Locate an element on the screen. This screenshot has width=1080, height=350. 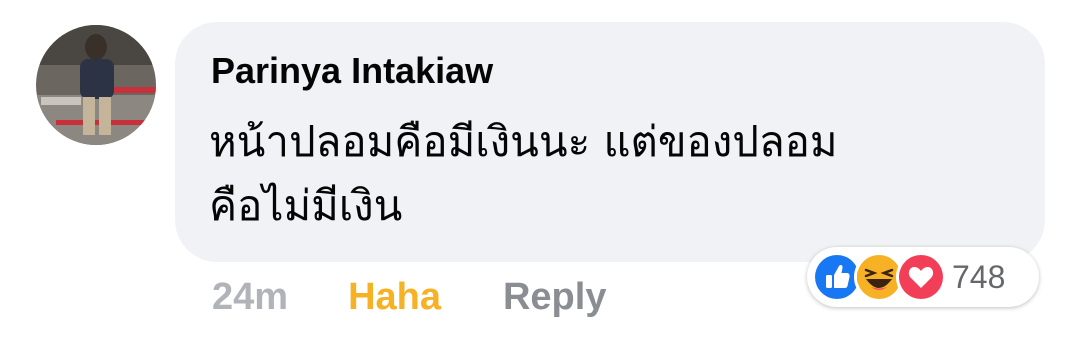
comment-actions: 24m Haha Reply is located at coordinates (409, 297).